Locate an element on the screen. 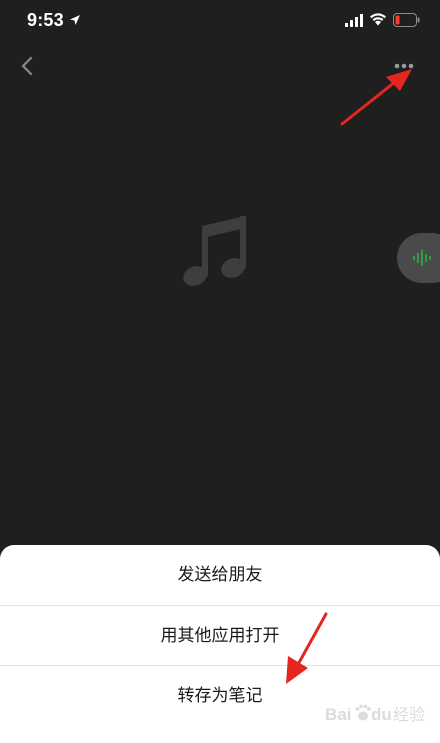  location-arrow-icon is located at coordinates (75, 20).